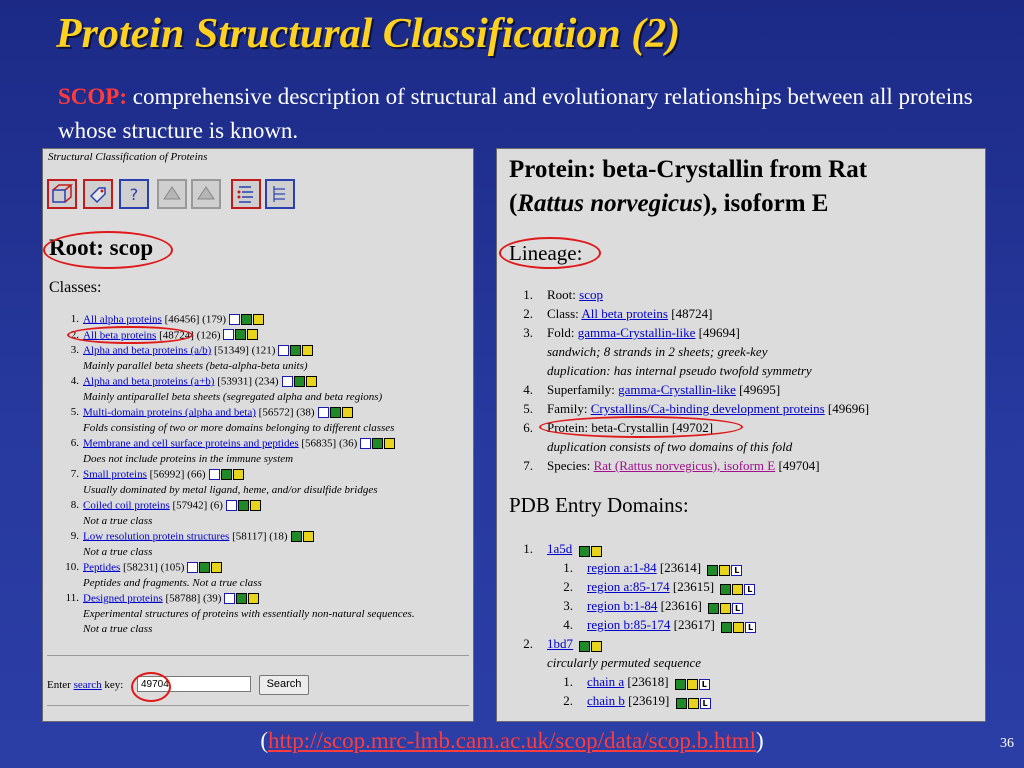  Describe the element at coordinates (74, 536) in the screenshot. I see `class-number: 9.` at that location.